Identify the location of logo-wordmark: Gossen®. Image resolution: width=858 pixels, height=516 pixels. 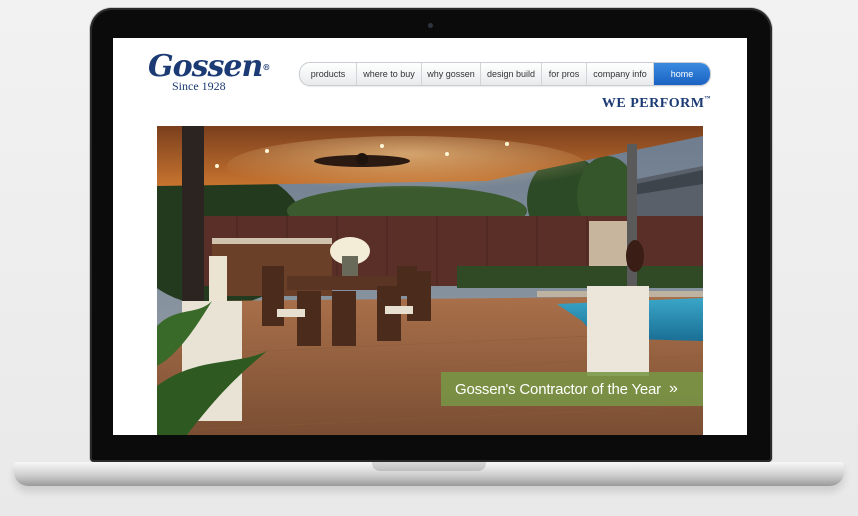
(209, 66).